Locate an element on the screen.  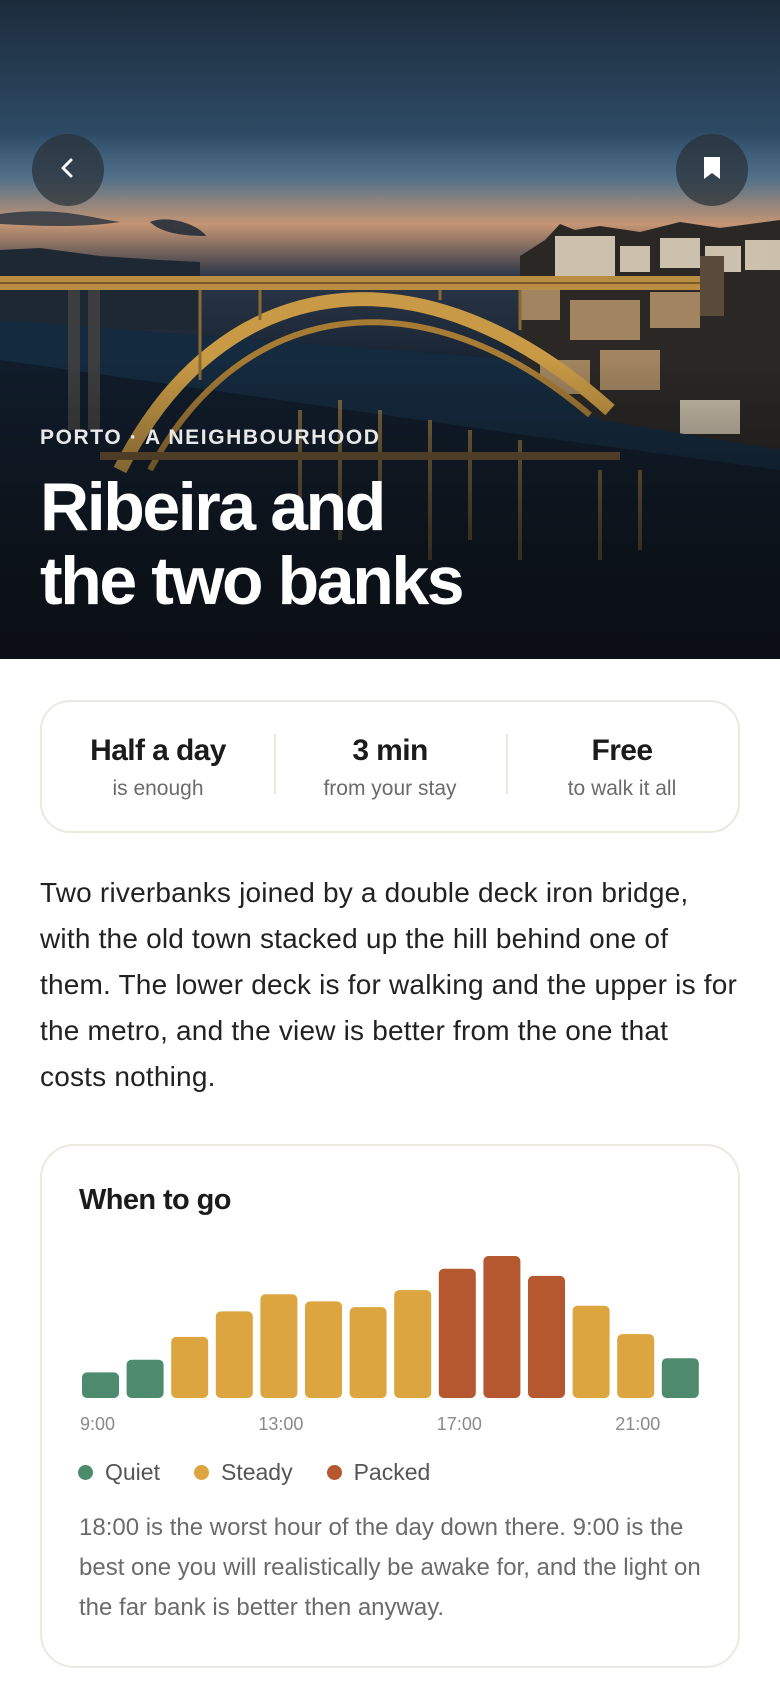
bar-21:00 is located at coordinates (636, 1366).